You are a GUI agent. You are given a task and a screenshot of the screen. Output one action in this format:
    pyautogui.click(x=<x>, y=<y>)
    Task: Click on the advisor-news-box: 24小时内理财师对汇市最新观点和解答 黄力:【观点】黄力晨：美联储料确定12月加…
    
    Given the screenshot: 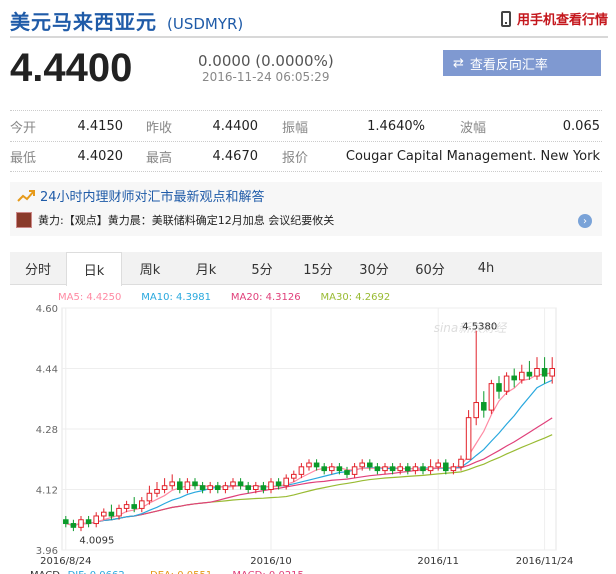 What is the action you would take?
    pyautogui.click(x=306, y=209)
    